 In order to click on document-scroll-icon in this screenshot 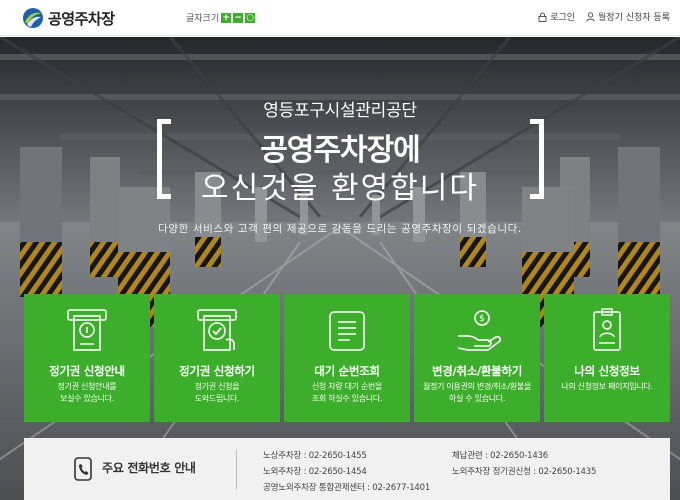, I will do `click(347, 331)`.